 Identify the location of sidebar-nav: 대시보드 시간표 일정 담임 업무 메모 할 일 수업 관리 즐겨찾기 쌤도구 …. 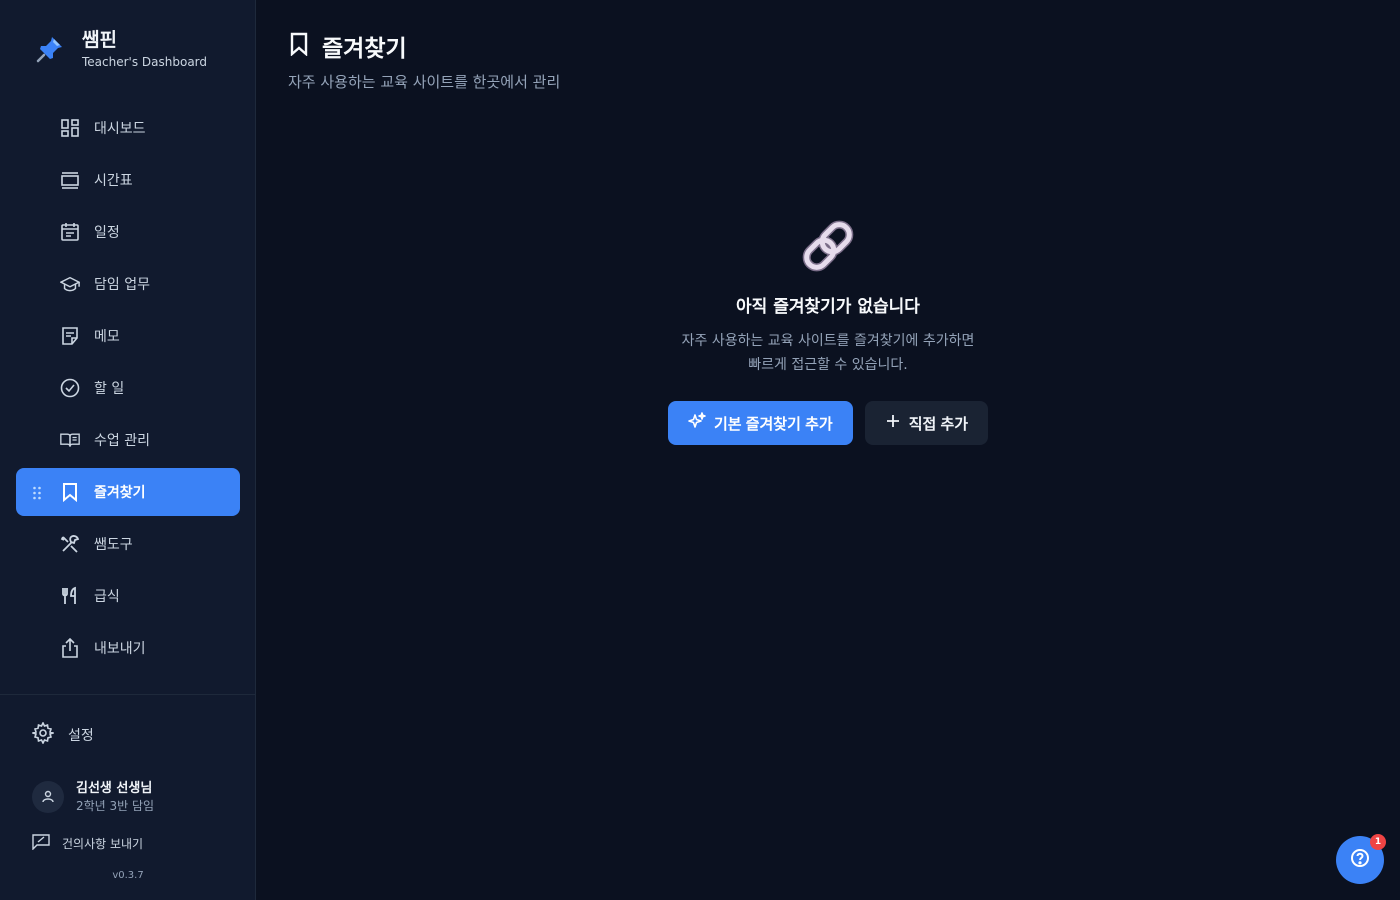
(128, 390).